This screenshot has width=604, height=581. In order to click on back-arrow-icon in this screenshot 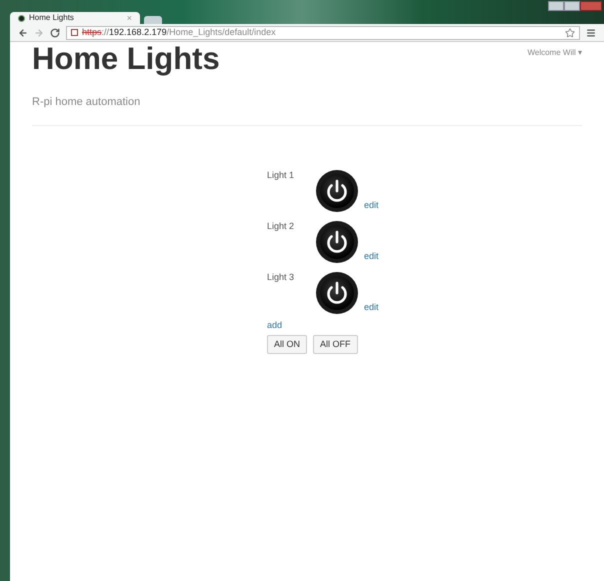, I will do `click(23, 33)`.